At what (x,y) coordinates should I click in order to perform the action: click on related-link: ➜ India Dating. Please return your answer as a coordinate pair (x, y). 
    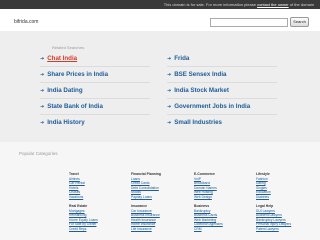
    Looking at the image, I should click on (105, 91).